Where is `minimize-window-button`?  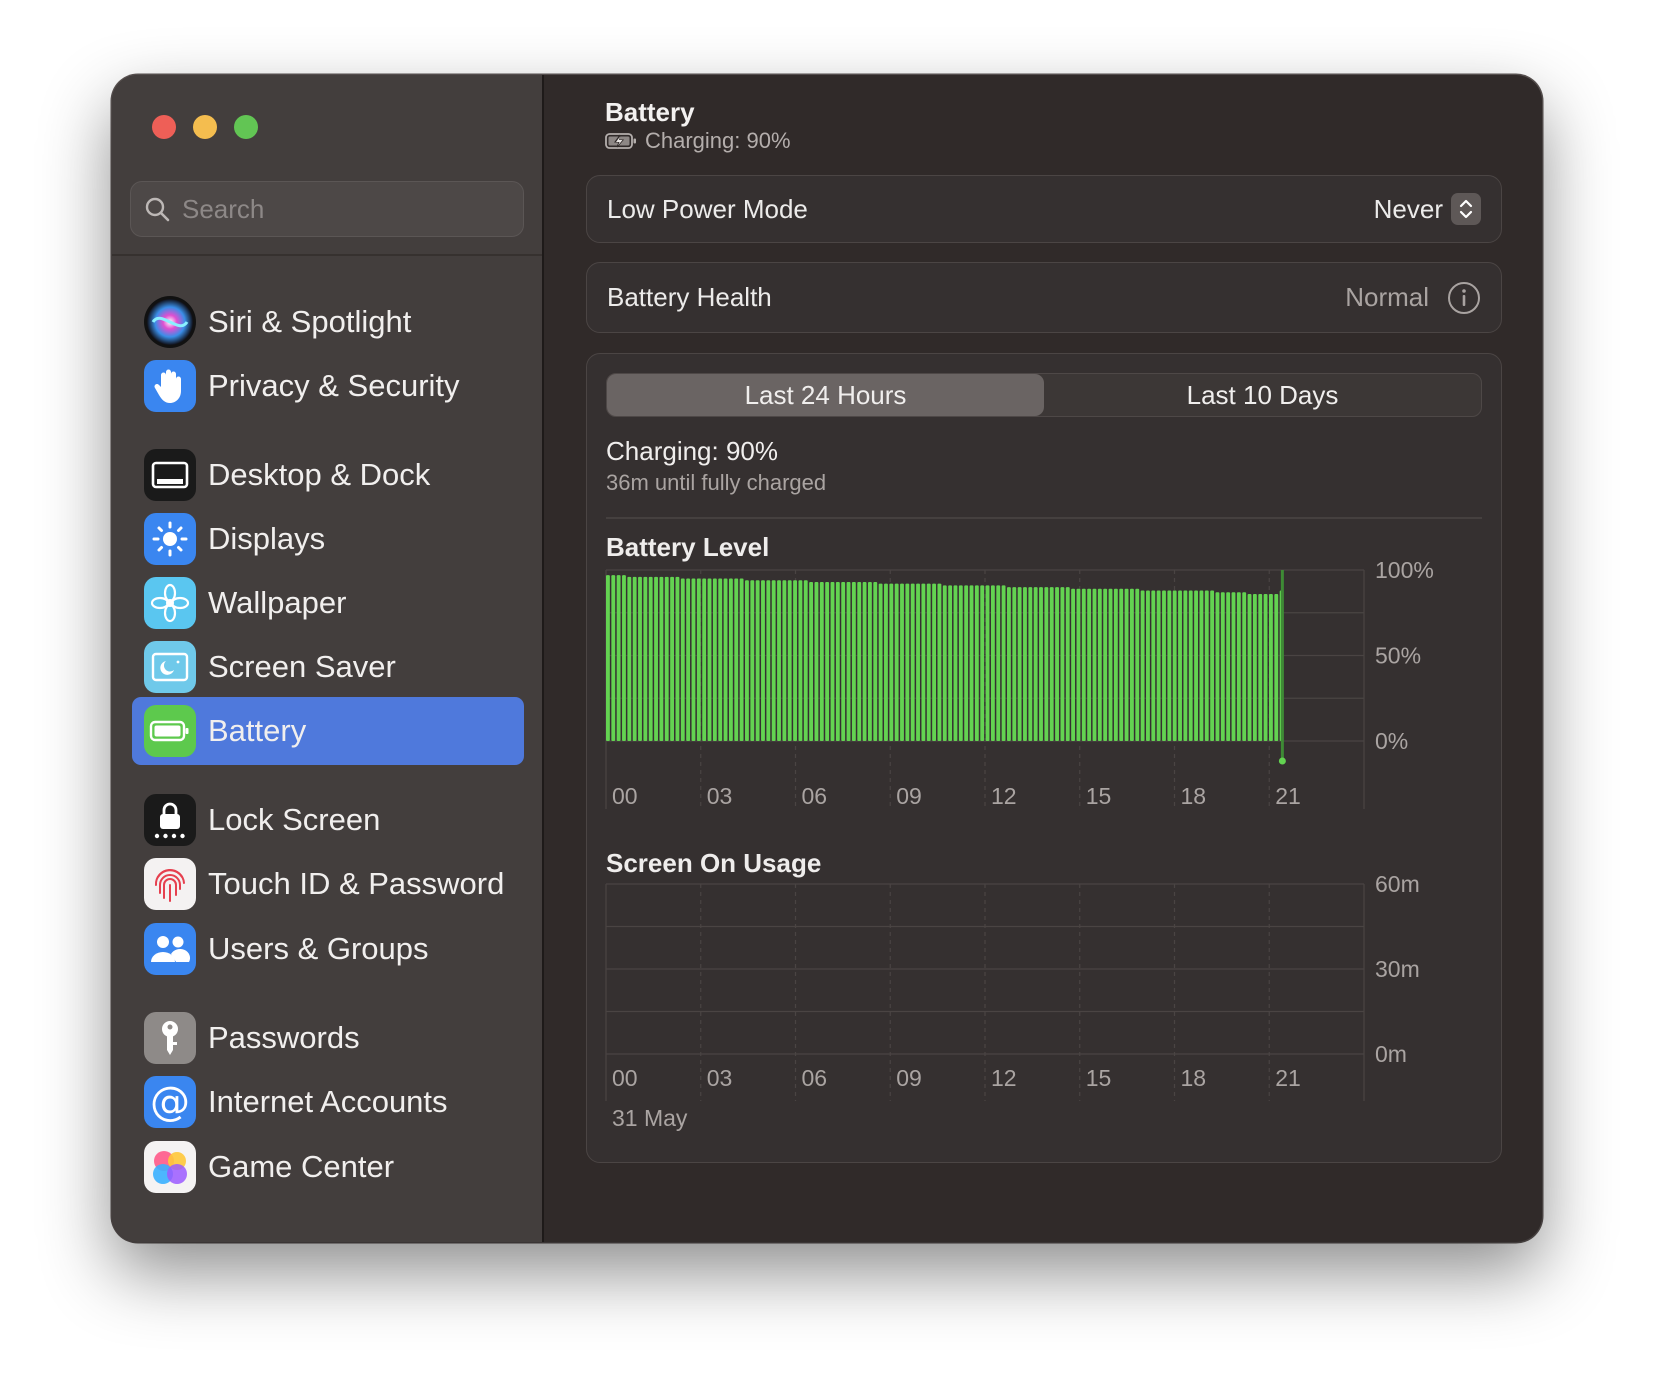 minimize-window-button is located at coordinates (205, 127).